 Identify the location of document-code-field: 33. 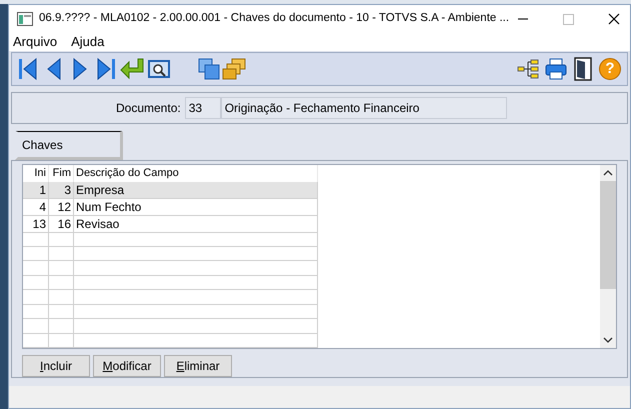
(202, 108).